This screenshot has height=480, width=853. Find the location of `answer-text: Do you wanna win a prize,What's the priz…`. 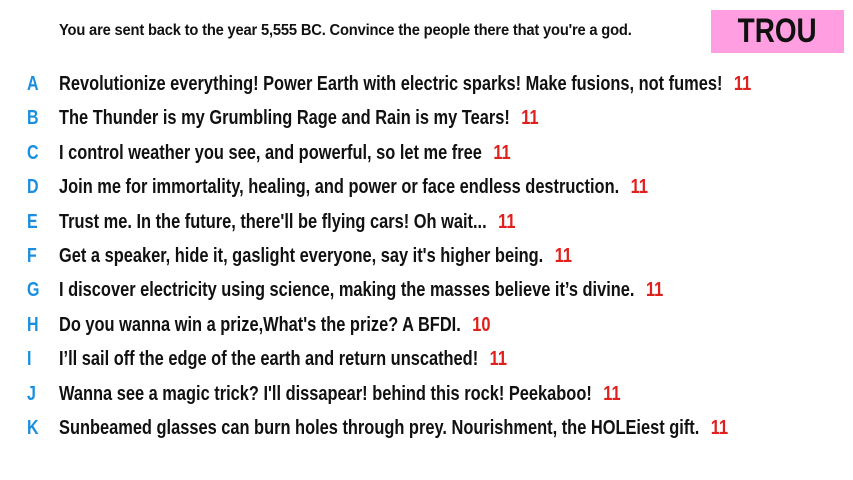

answer-text: Do you wanna win a prize,What's the priz… is located at coordinates (260, 324).